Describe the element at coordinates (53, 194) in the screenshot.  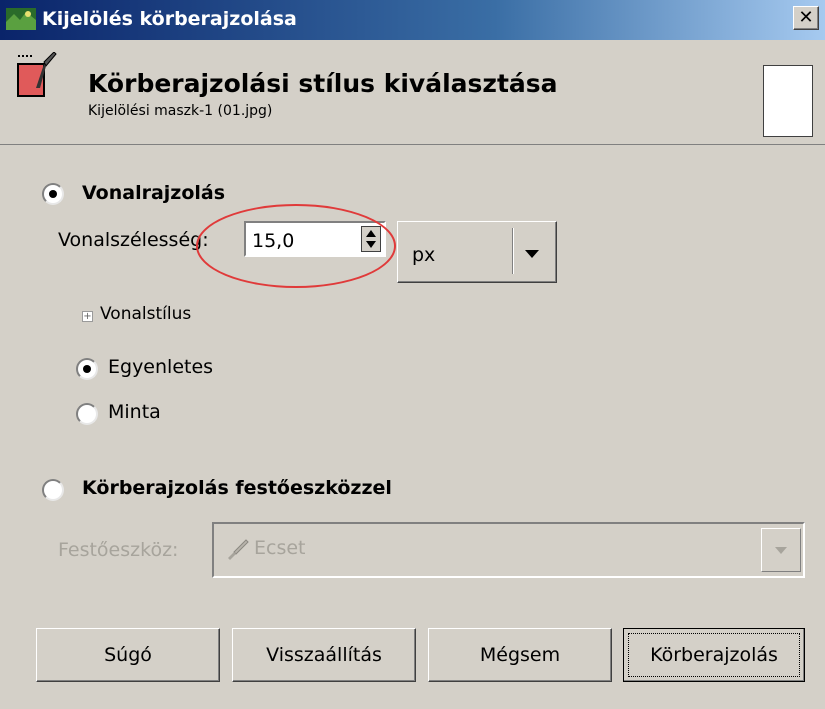
I see `radio-stroke-line` at that location.